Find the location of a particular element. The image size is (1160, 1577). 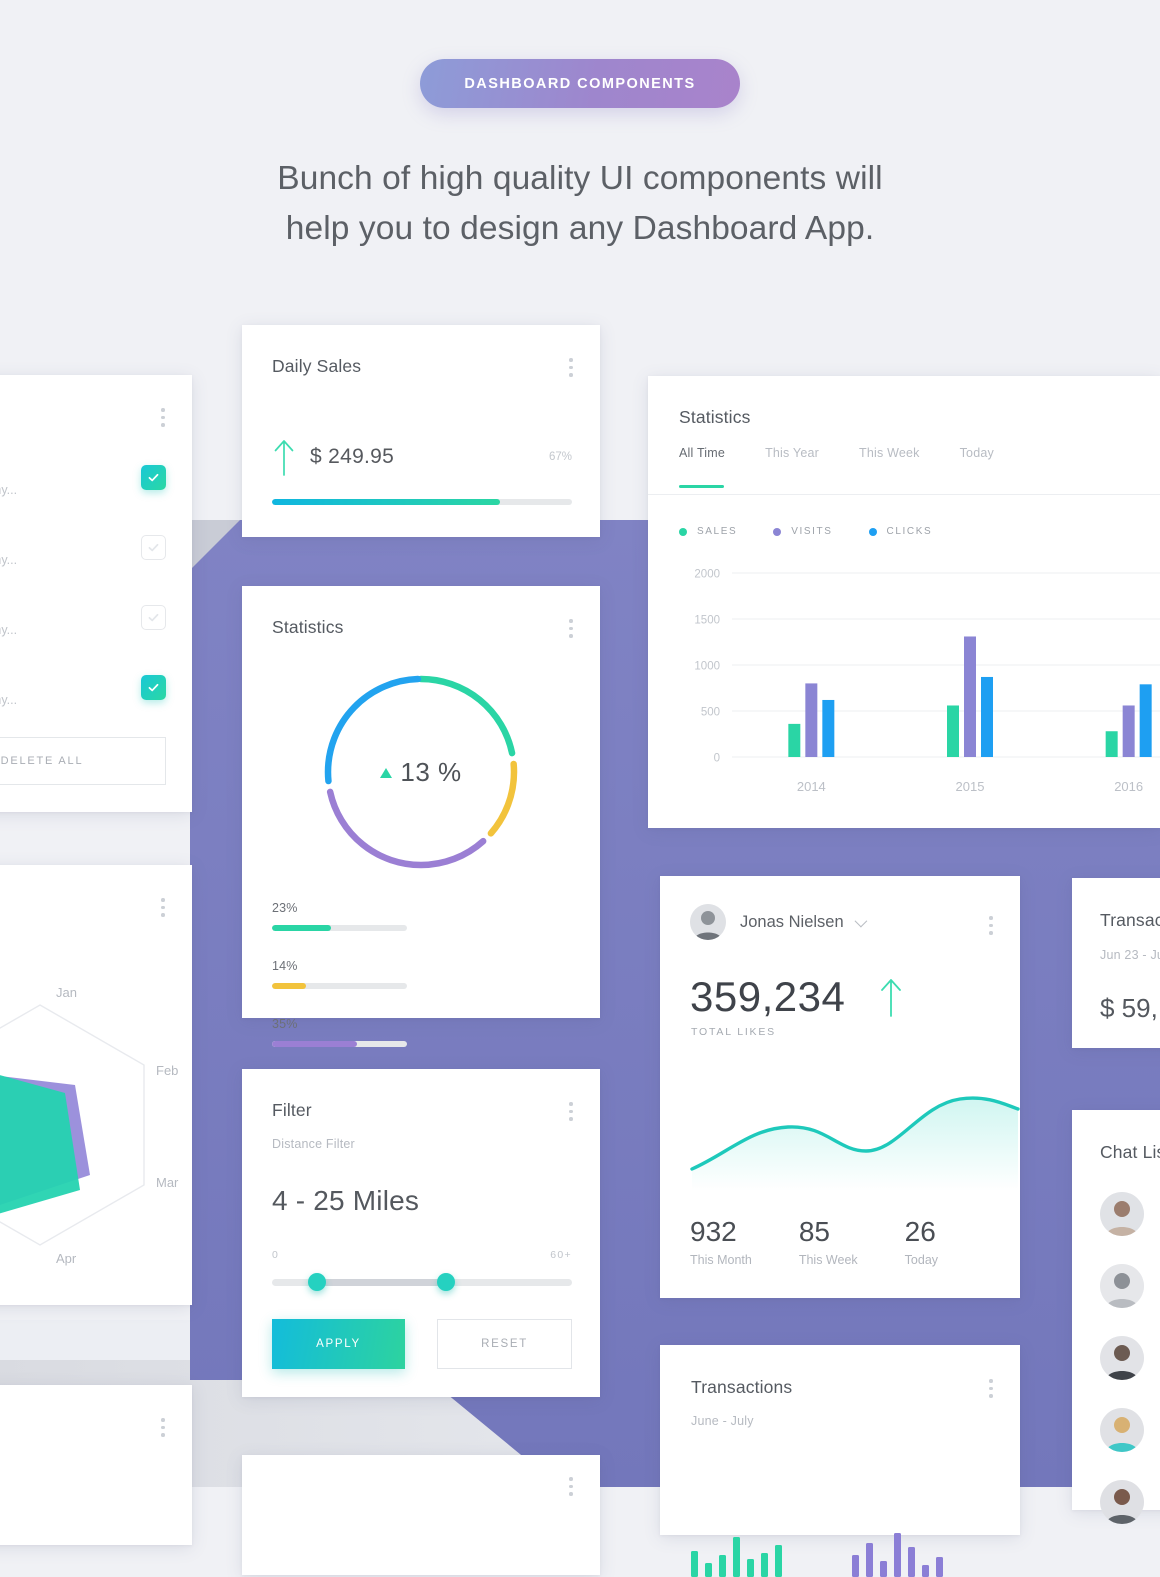

daily-sales-amount: $ 249.95 is located at coordinates (352, 456).